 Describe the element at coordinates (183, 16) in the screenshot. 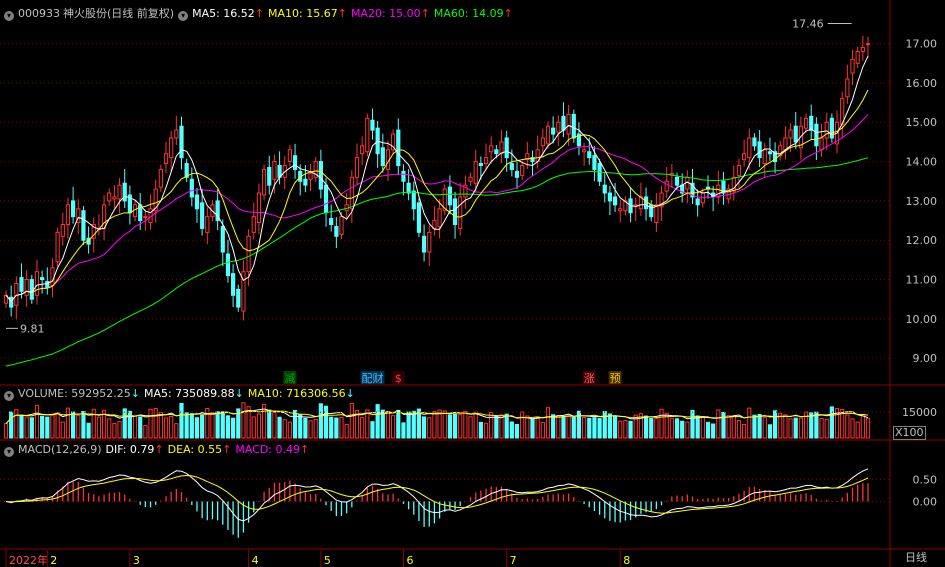

I see `indicator-settings-icon: ▾` at that location.